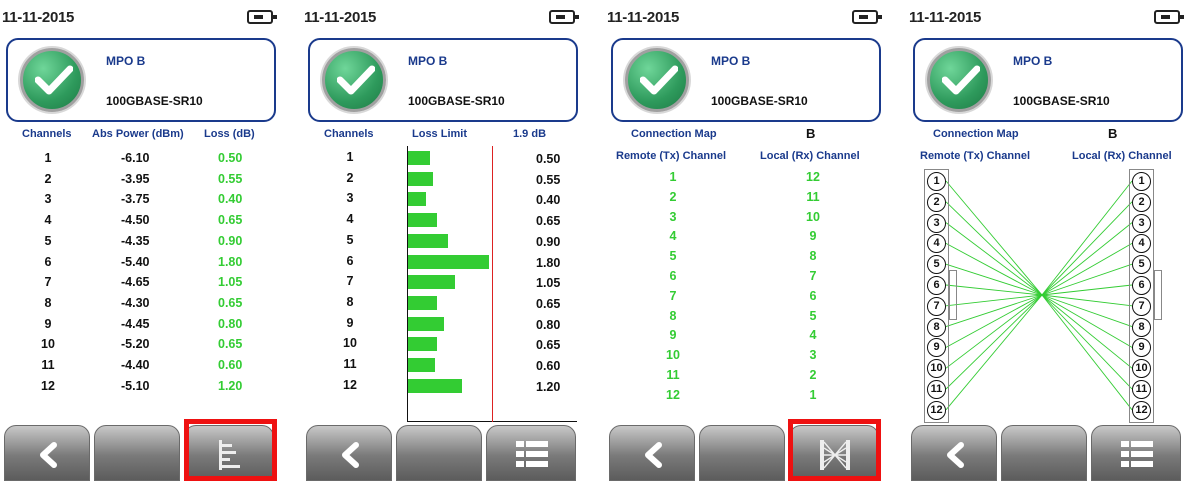 The height and width of the screenshot is (481, 1186). I want to click on local-channel: 9, so click(813, 236).